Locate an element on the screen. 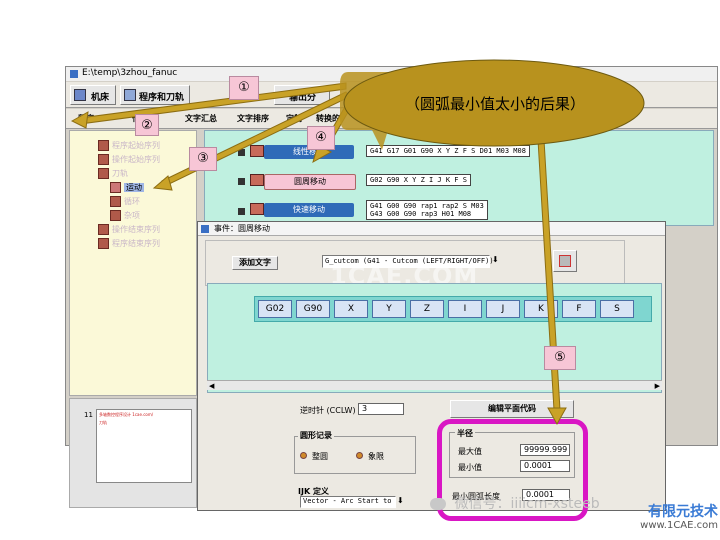 This screenshot has width=720, height=540. callout-1: ① is located at coordinates (244, 88).